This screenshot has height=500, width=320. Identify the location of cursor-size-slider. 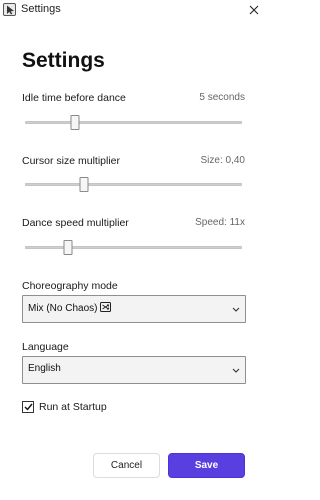
(133, 184).